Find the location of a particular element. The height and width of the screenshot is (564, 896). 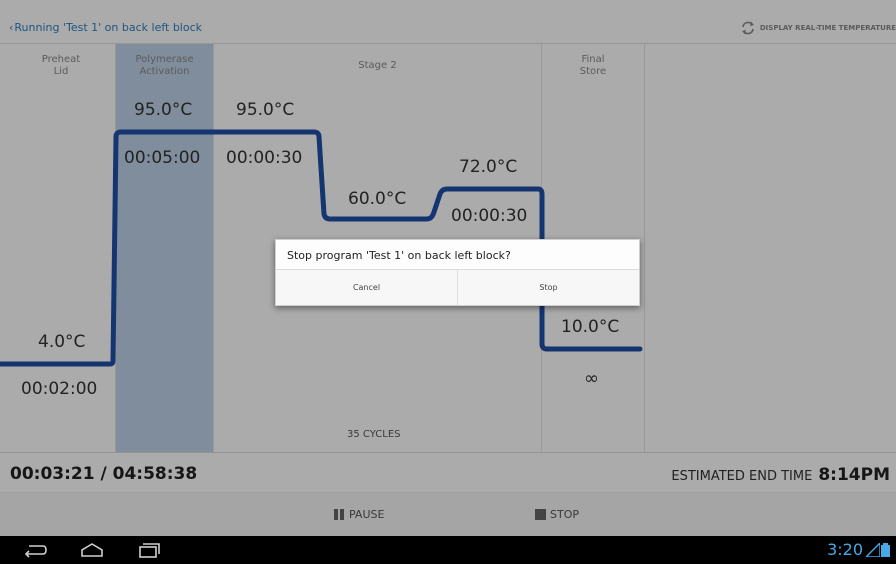

system-clock: 3:20 is located at coordinates (845, 549).